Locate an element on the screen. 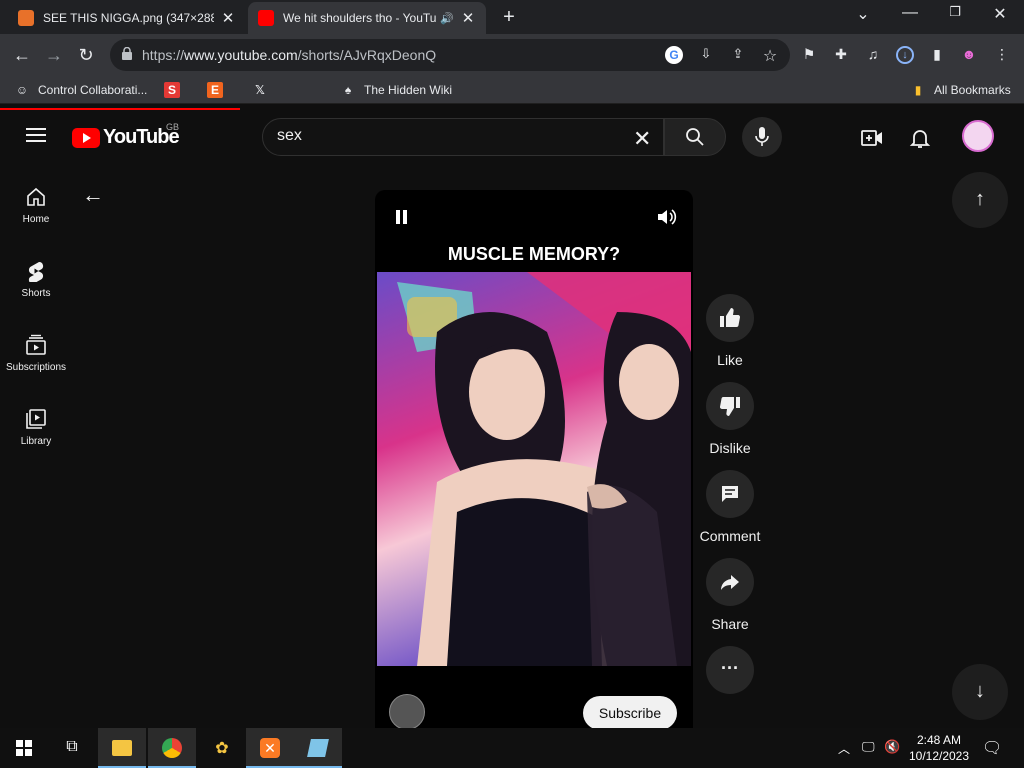  bookmark-label: The Hidden Wiki is located at coordinates (408, 90).